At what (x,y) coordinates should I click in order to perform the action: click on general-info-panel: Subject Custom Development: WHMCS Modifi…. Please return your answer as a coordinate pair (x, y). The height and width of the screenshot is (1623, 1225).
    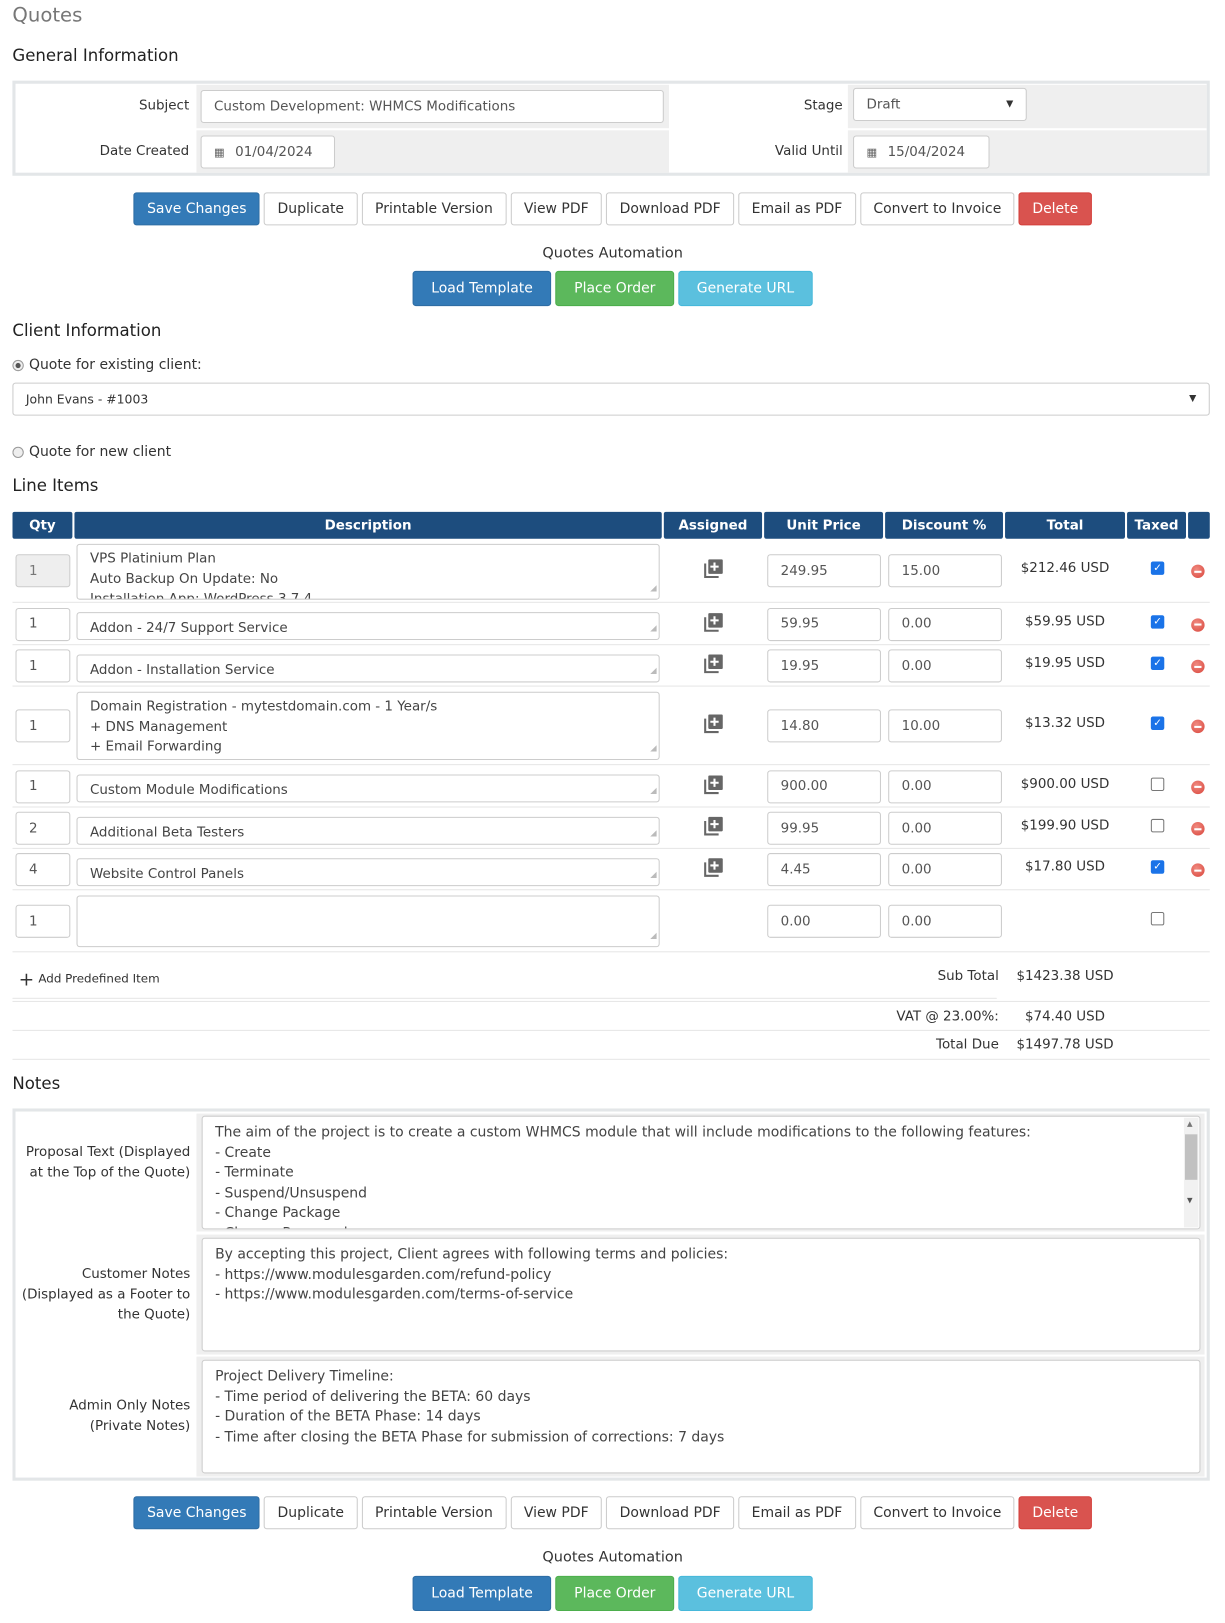
    Looking at the image, I should click on (611, 128).